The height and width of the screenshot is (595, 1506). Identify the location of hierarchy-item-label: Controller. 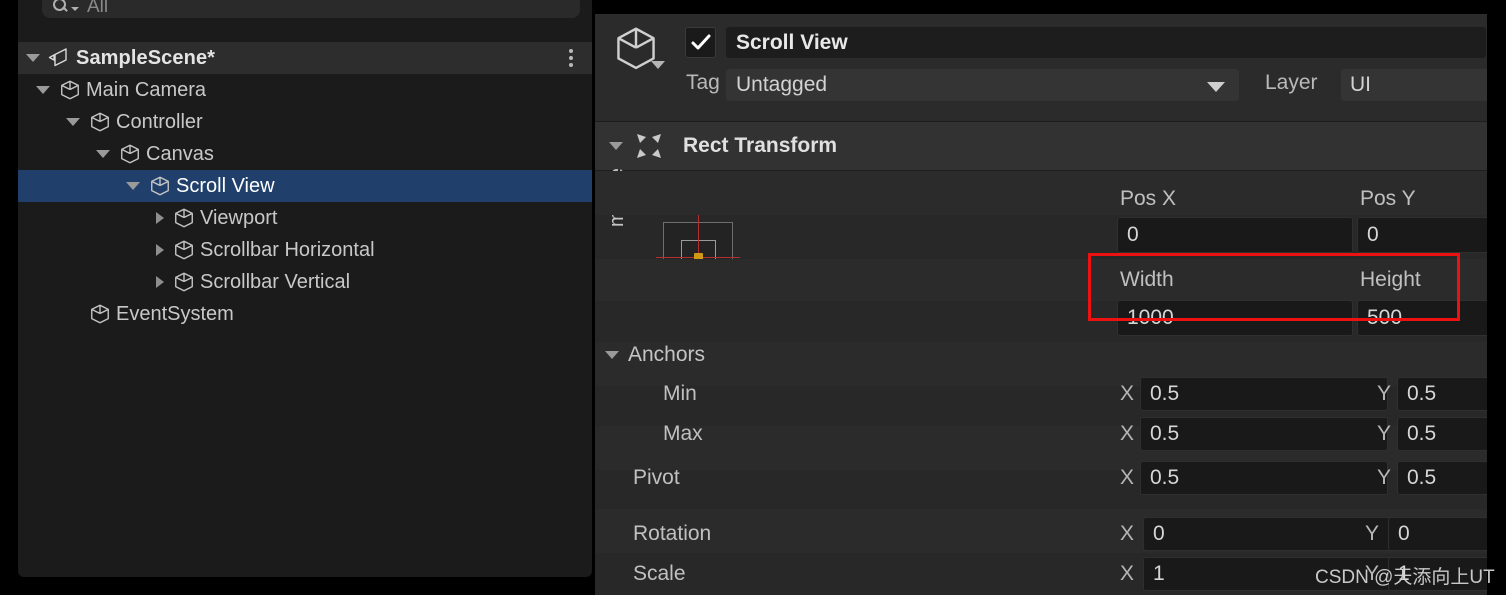
(159, 121).